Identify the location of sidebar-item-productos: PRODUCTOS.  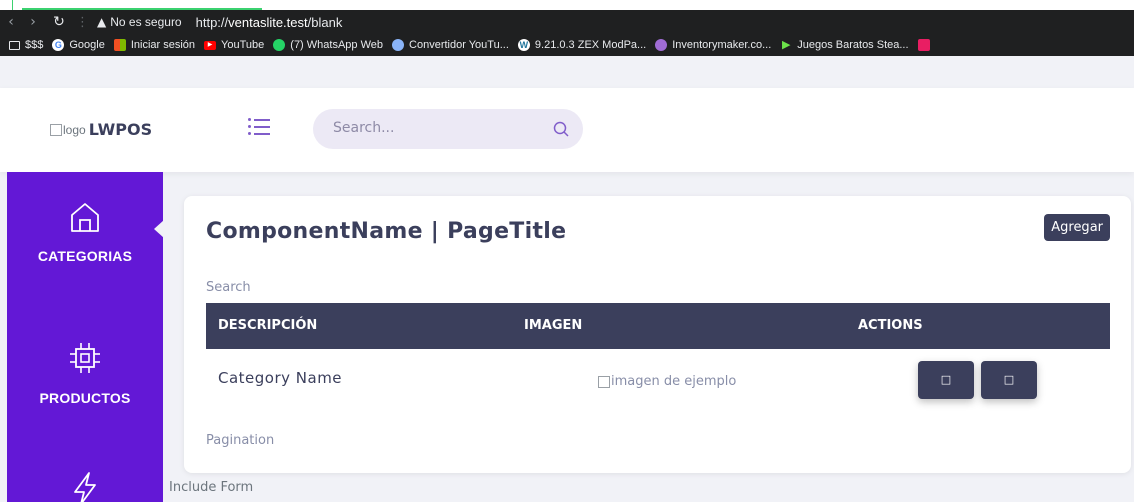
(85, 373).